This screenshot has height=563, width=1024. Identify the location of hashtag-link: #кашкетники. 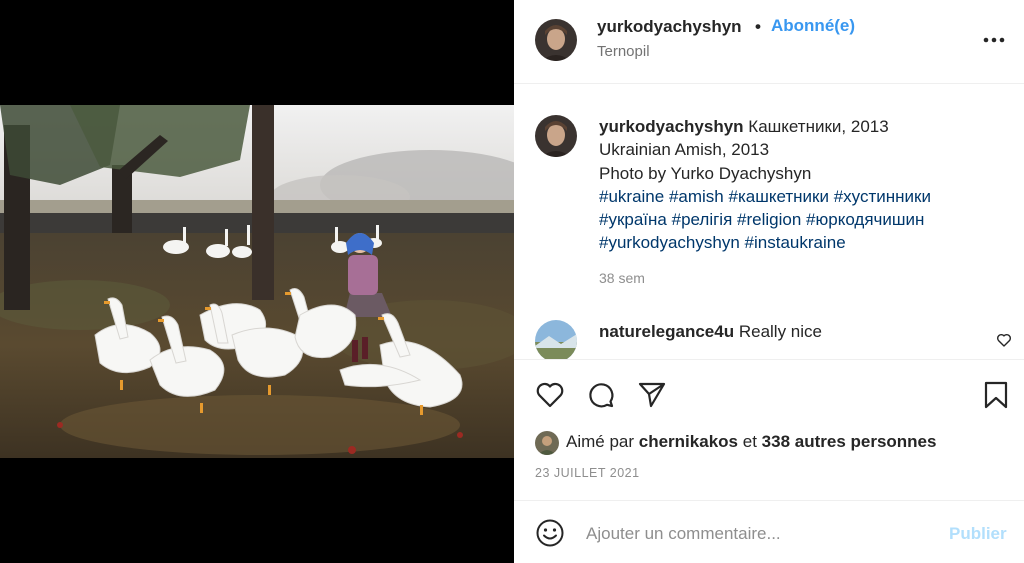
(779, 196).